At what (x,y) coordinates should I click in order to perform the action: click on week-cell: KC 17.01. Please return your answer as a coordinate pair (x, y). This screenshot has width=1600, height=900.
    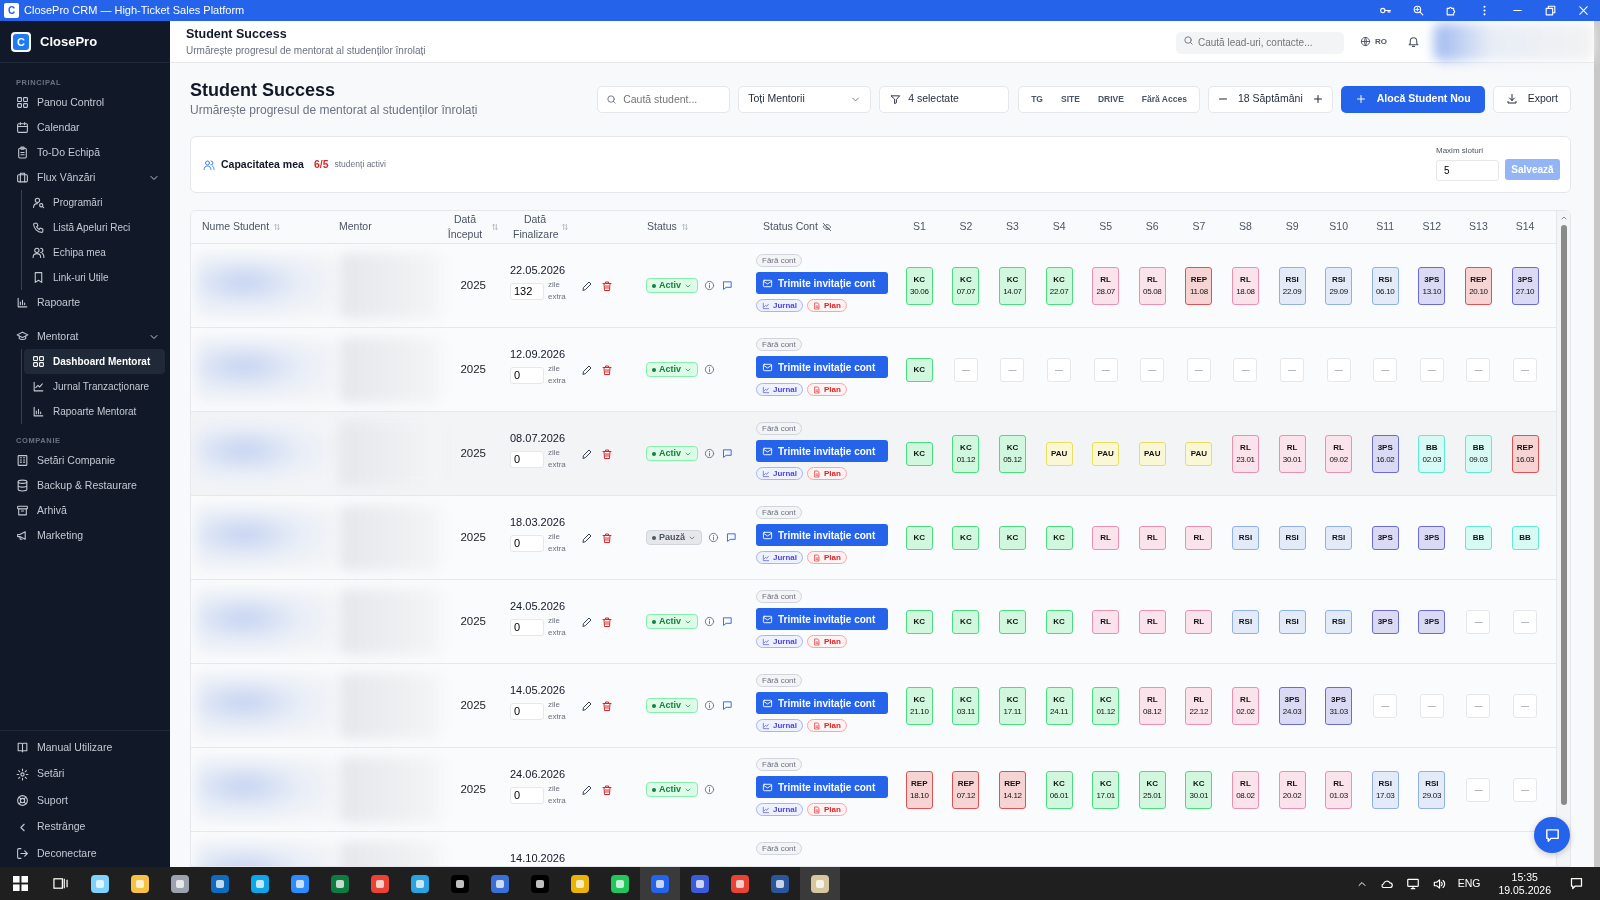
    Looking at the image, I should click on (1106, 789).